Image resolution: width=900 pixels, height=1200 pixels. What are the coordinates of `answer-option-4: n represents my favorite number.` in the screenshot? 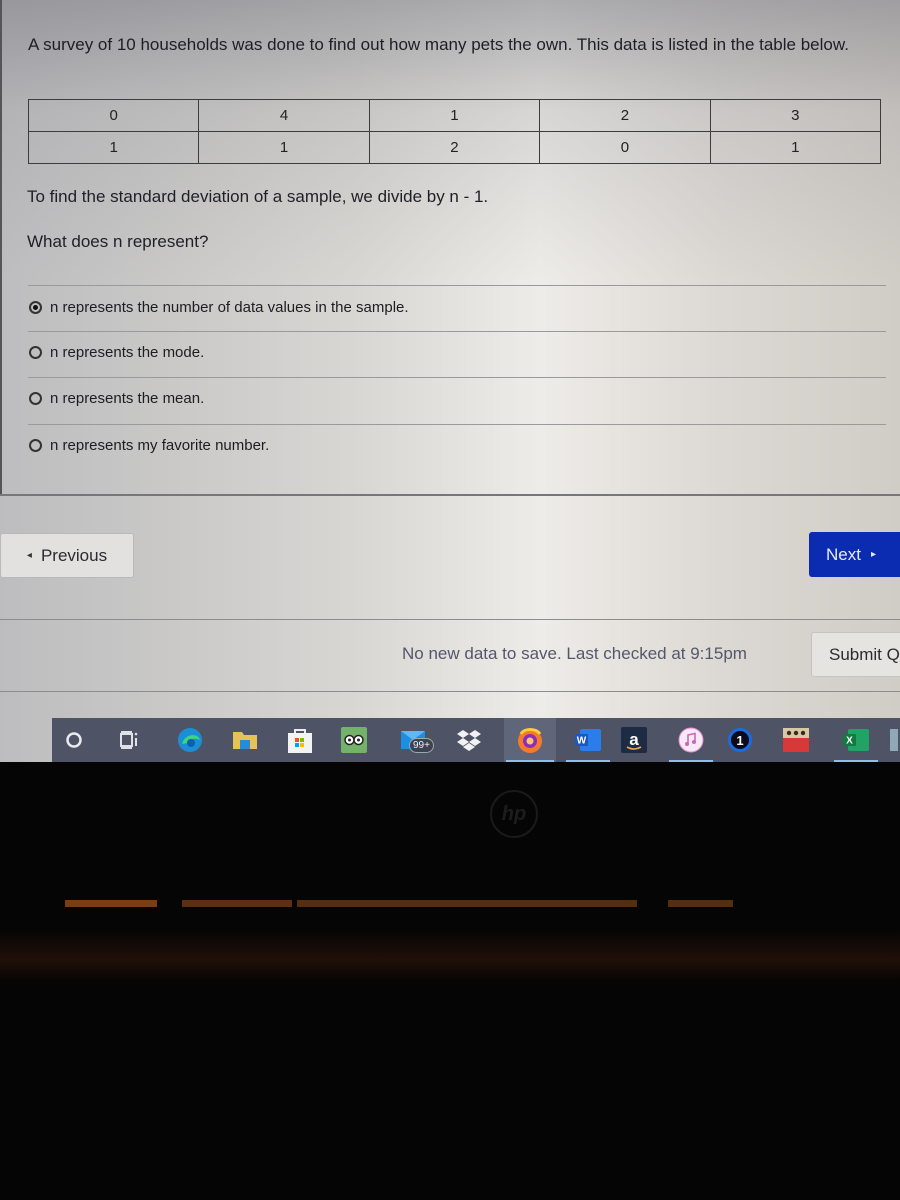 It's located at (149, 445).